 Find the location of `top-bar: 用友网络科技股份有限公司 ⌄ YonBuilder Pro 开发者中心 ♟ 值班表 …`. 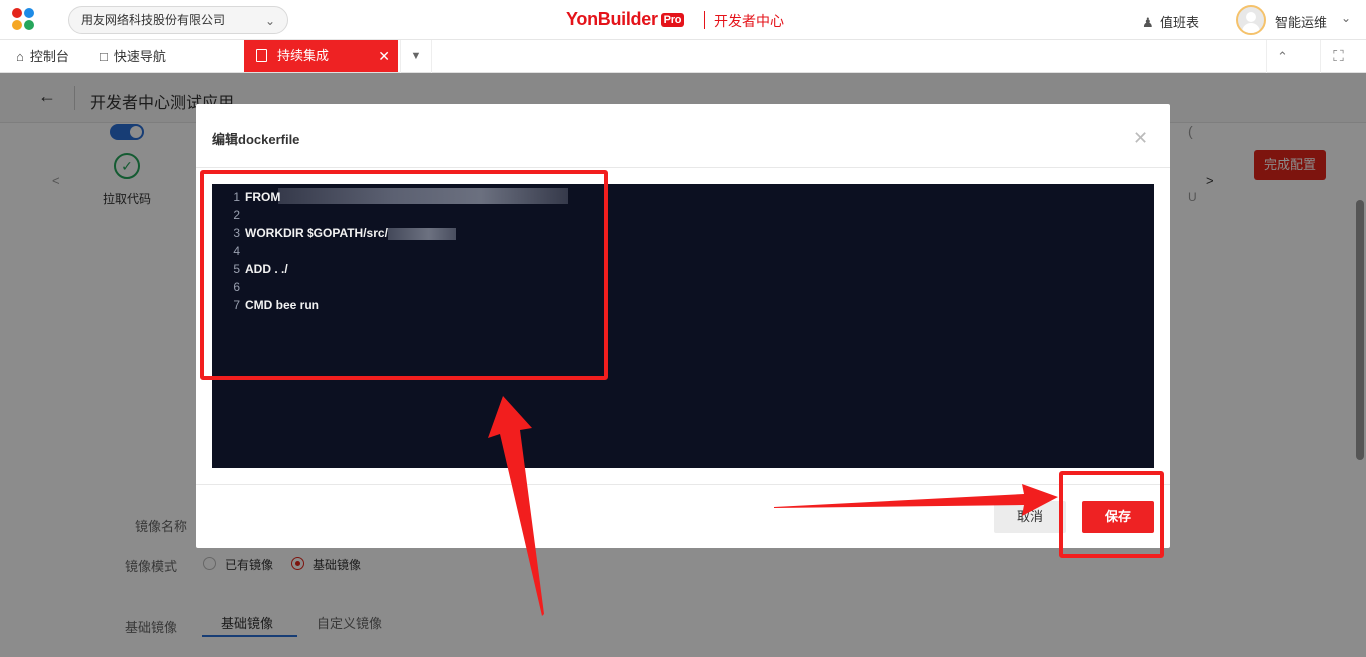

top-bar: 用友网络科技股份有限公司 ⌄ YonBuilder Pro 开发者中心 ♟ 值班表 … is located at coordinates (683, 20).